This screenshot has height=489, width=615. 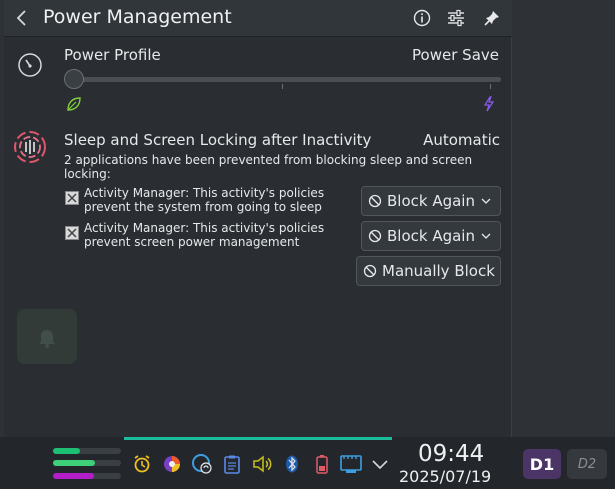 What do you see at coordinates (172, 464) in the screenshot?
I see `color-picker-icon` at bounding box center [172, 464].